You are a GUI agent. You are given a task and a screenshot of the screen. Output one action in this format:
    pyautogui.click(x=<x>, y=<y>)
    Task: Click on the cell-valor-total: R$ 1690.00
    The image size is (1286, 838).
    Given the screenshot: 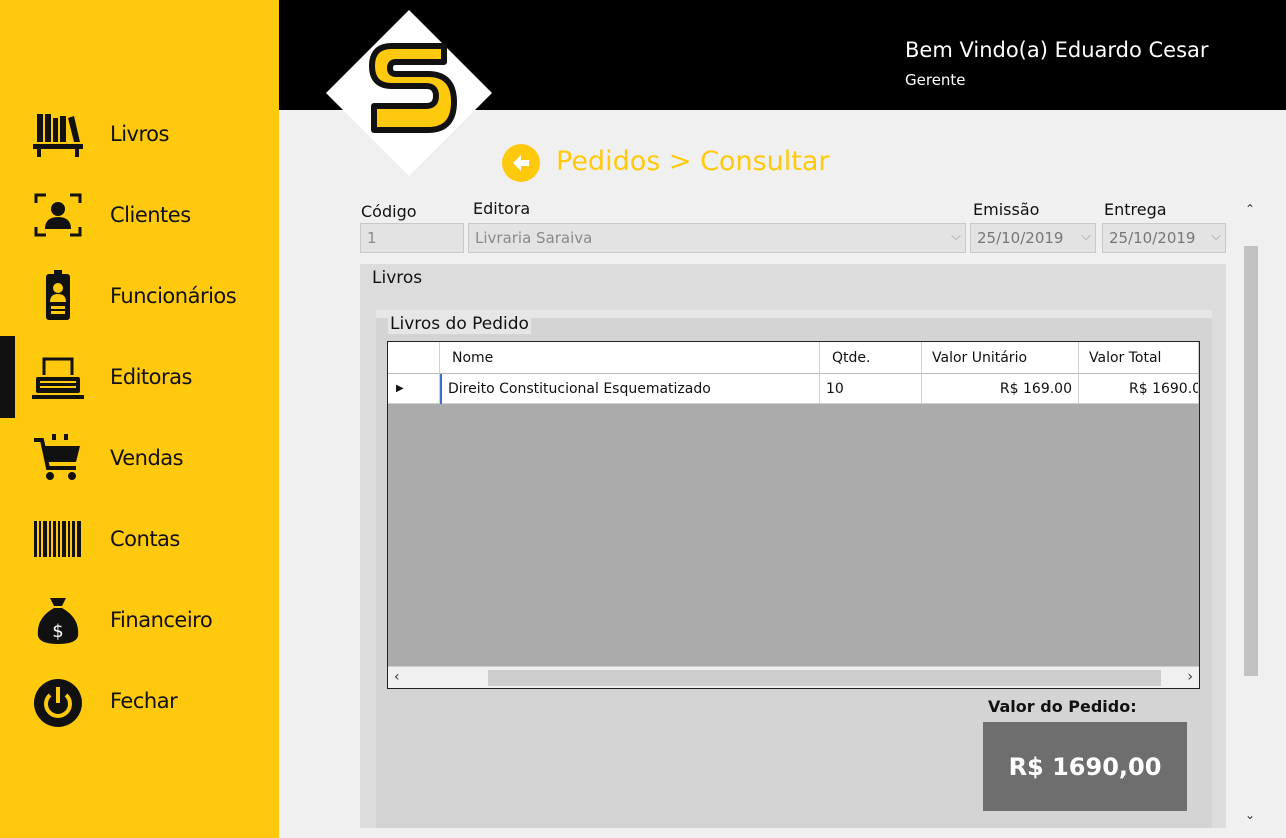 What is the action you would take?
    pyautogui.click(x=1139, y=389)
    